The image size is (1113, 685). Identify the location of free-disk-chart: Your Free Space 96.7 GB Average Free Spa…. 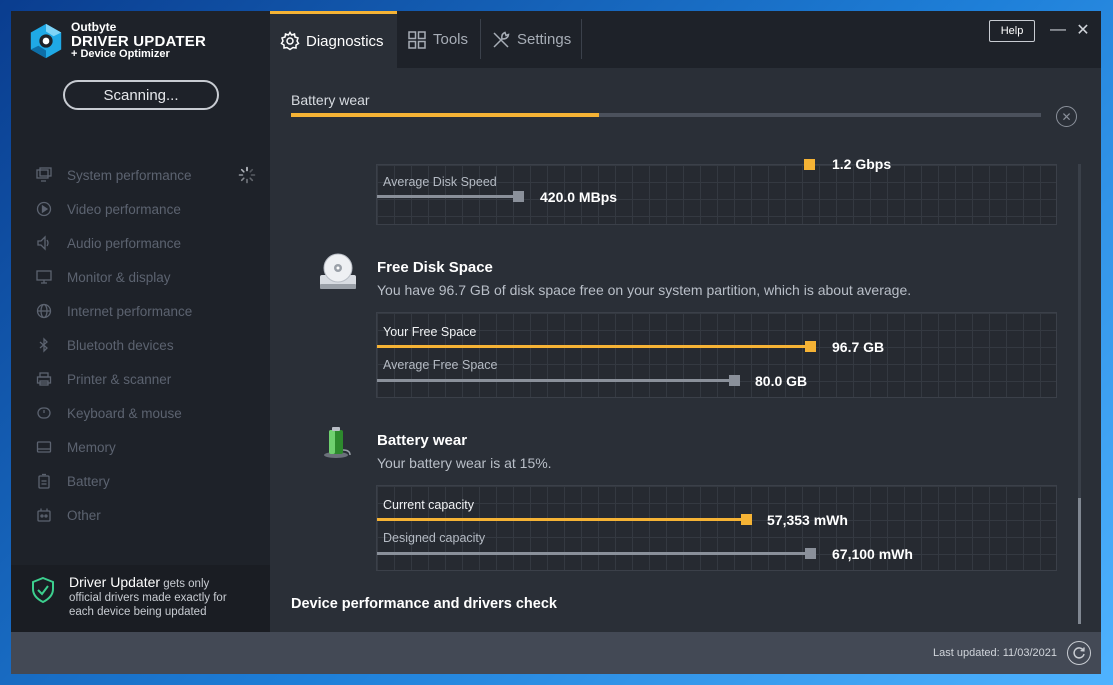
(716, 355).